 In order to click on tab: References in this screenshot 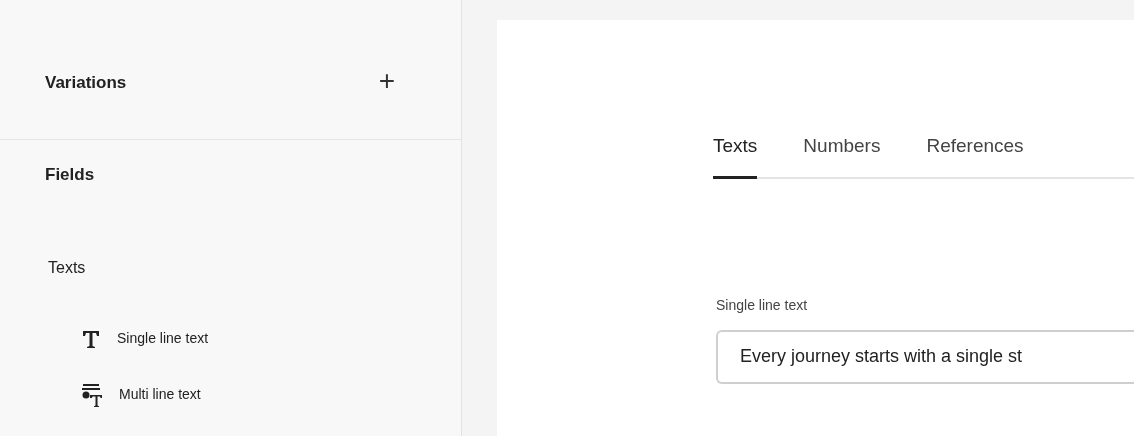, I will do `click(975, 155)`.